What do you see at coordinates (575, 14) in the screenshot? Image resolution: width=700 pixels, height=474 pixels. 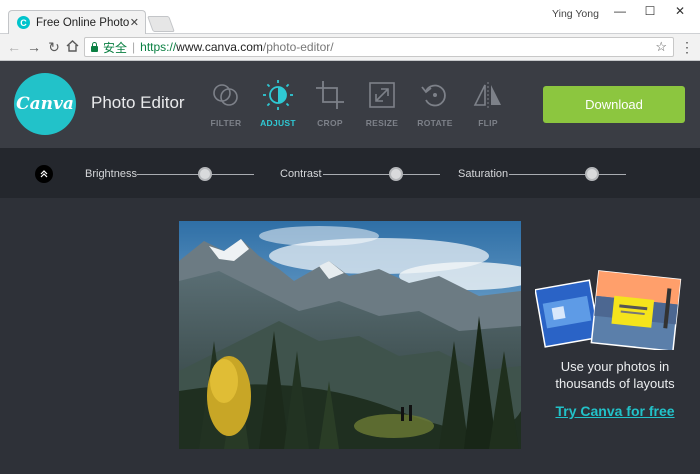 I see `profile-name: Ying Yong` at bounding box center [575, 14].